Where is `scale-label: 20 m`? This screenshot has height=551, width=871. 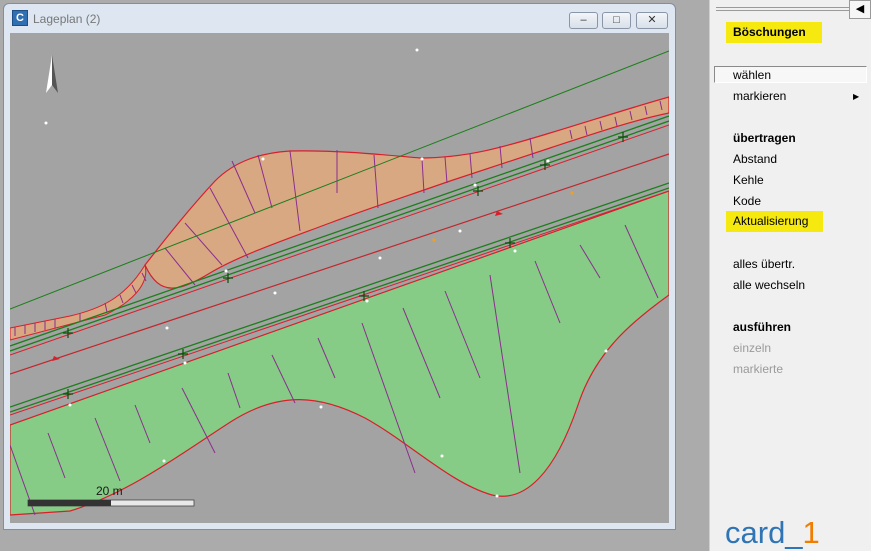
scale-label: 20 m is located at coordinates (109, 491).